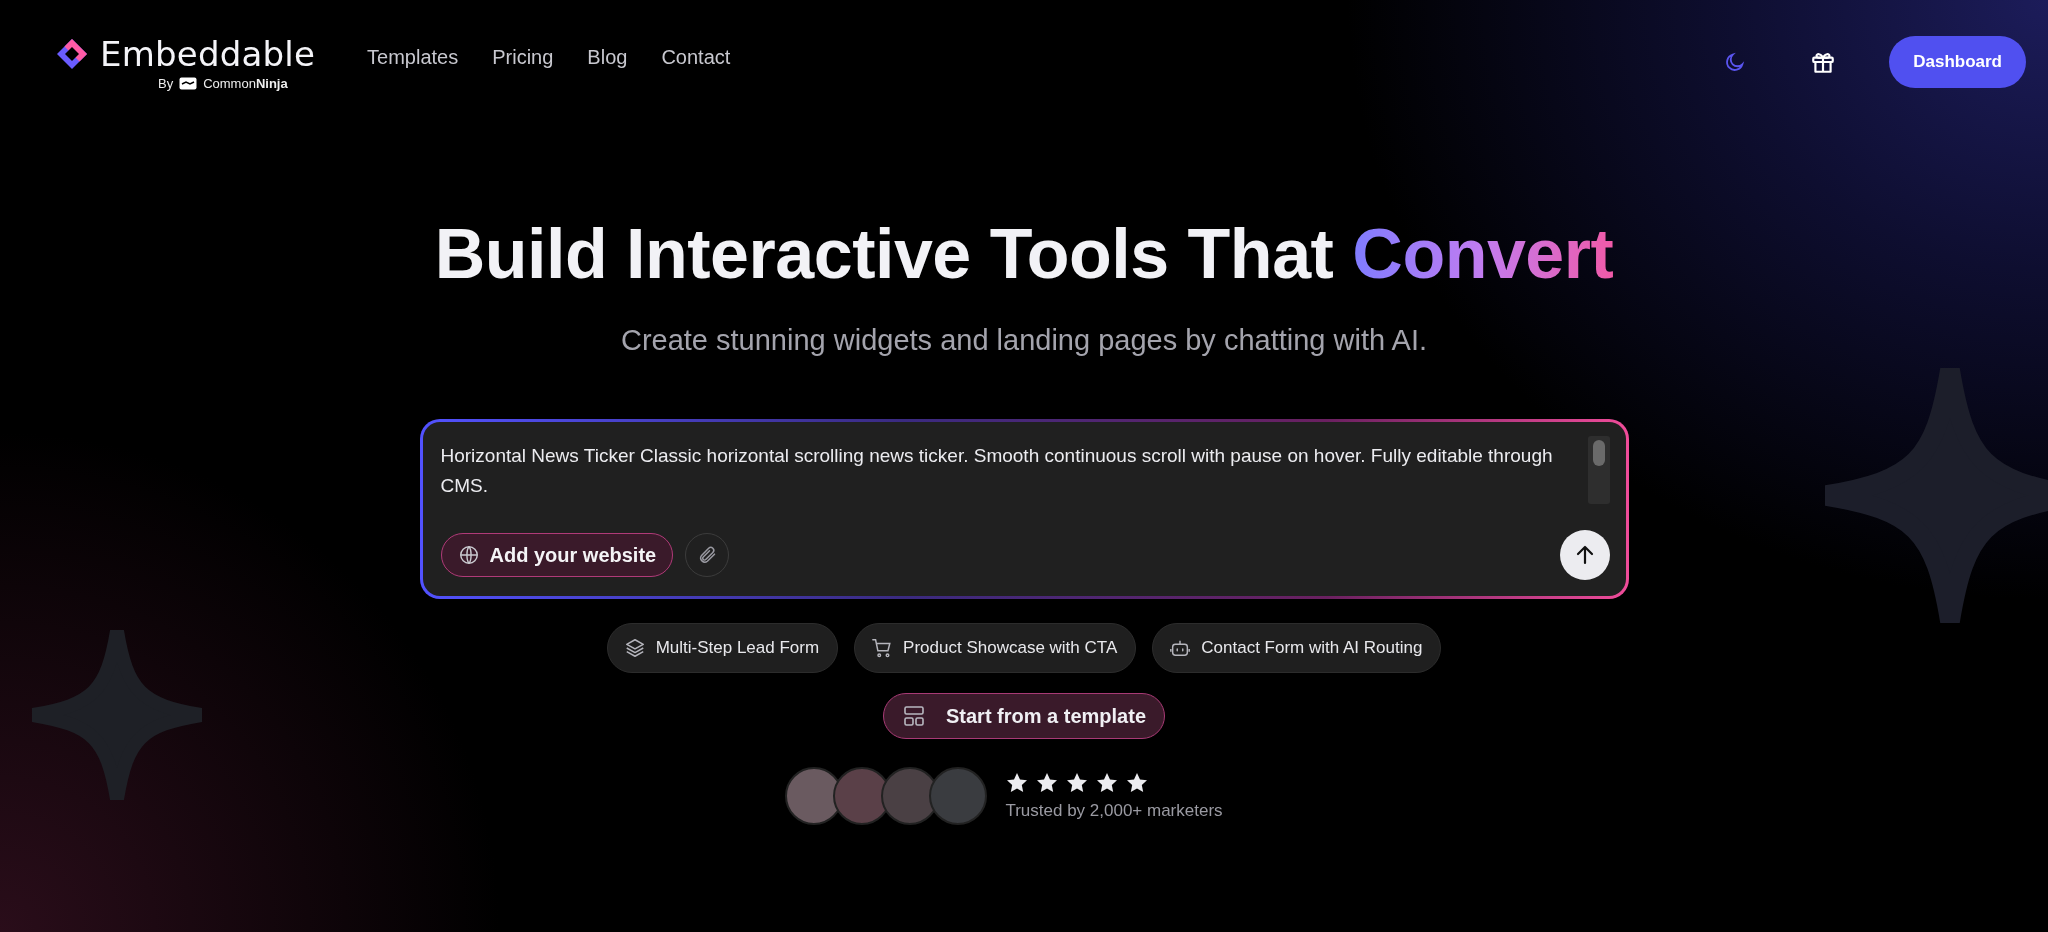  What do you see at coordinates (707, 555) in the screenshot?
I see `paperclip-icon` at bounding box center [707, 555].